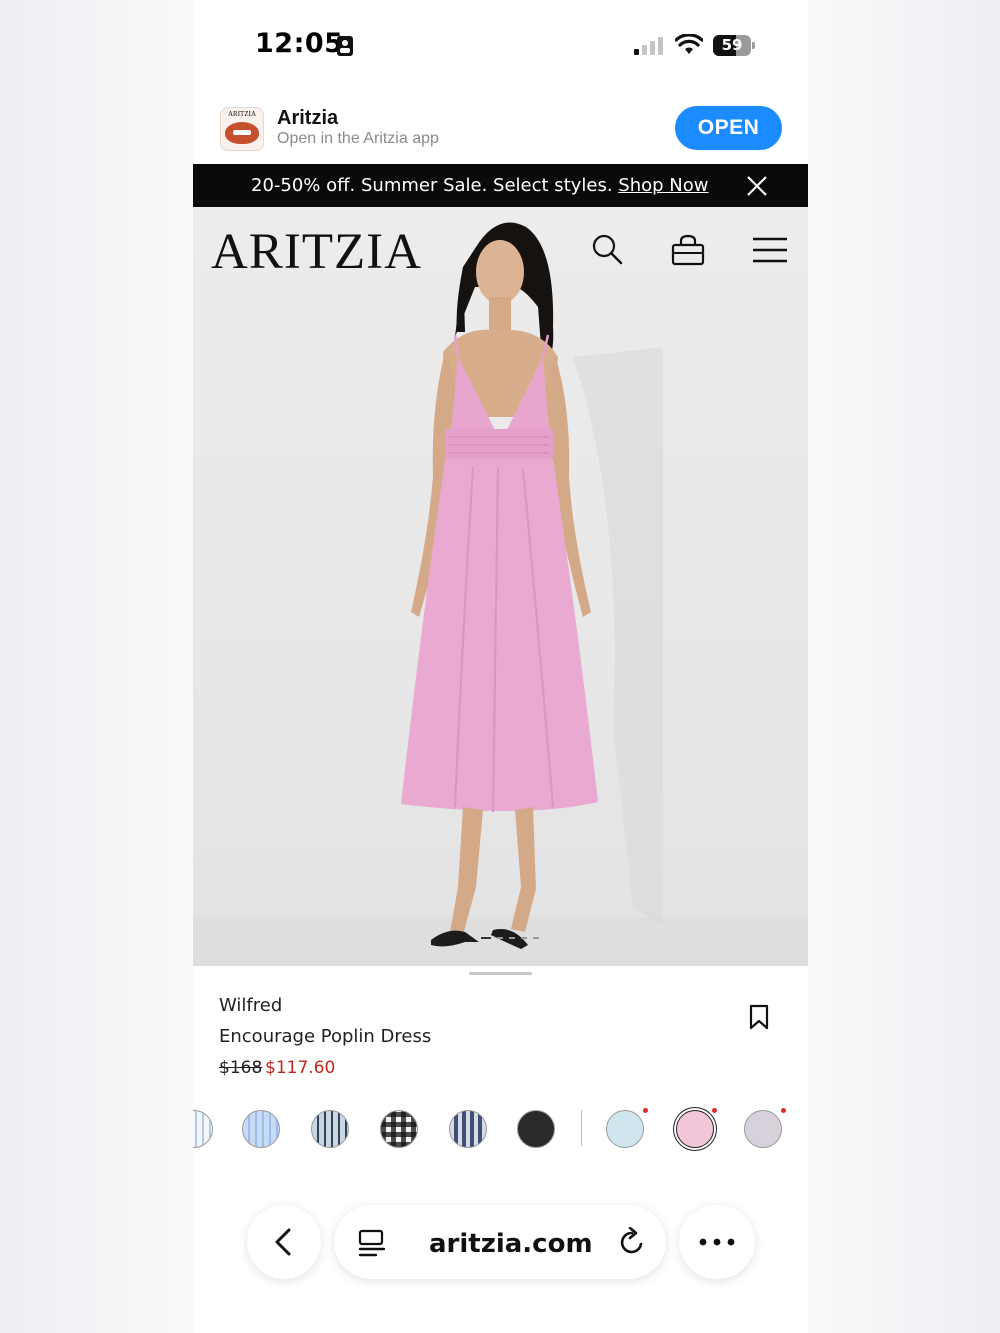  I want to click on ellipsis-icon, so click(717, 1242).